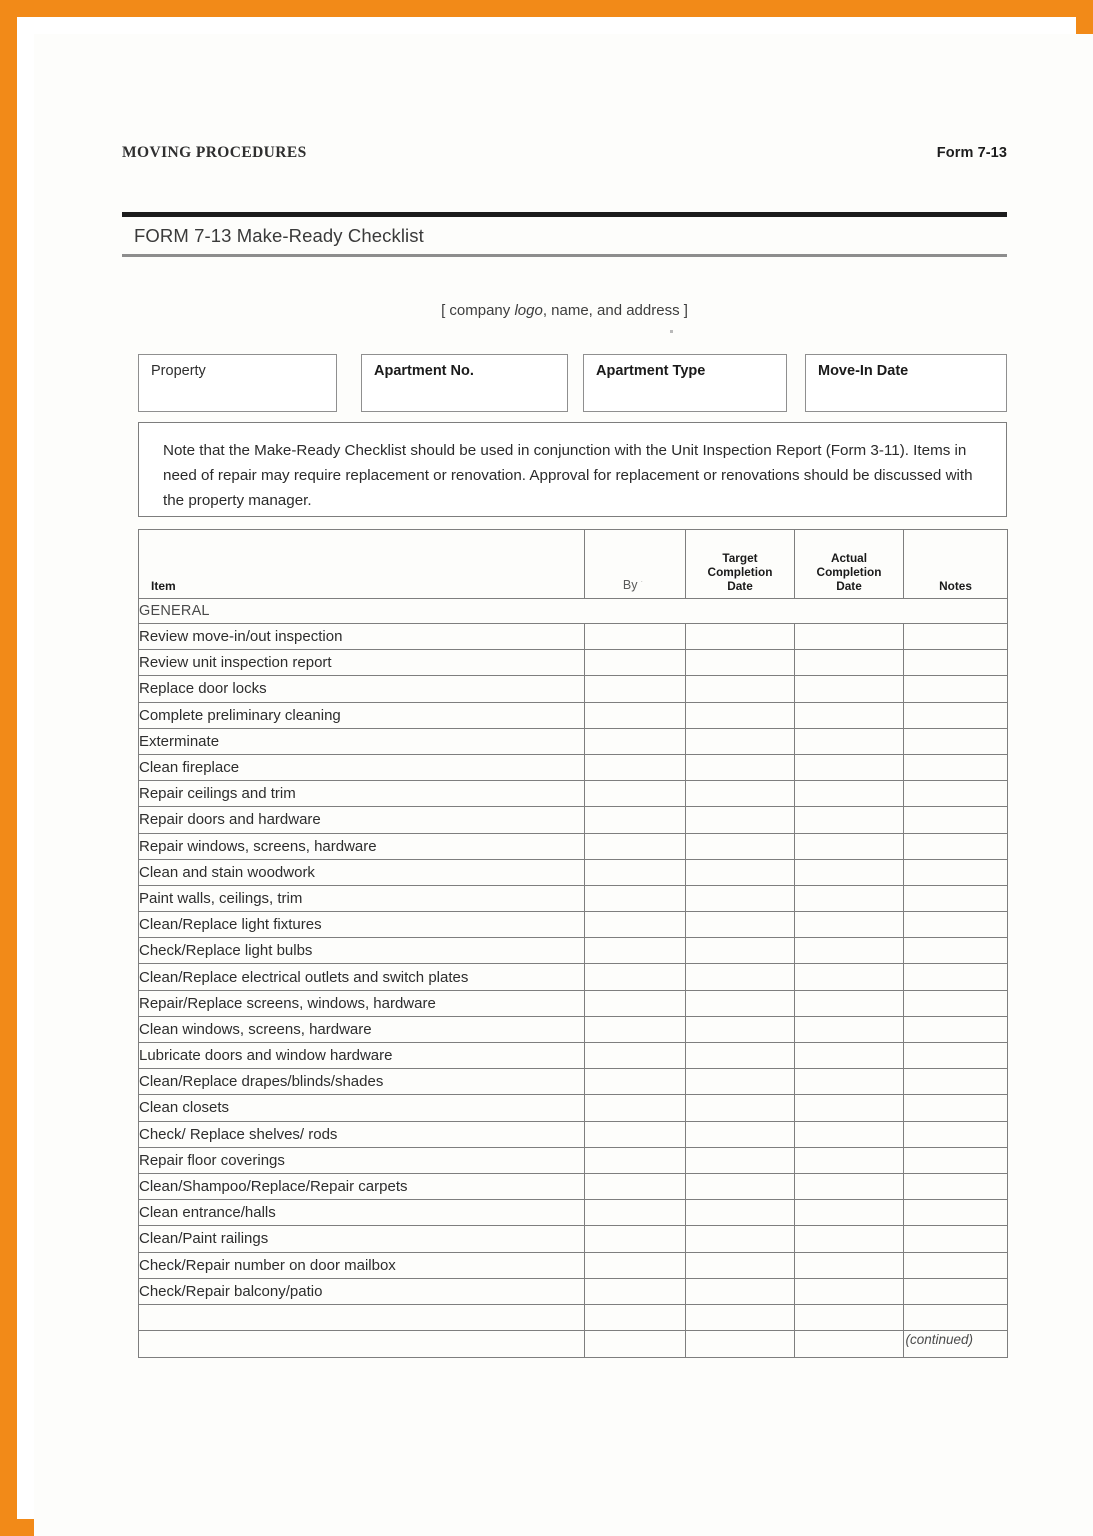 The height and width of the screenshot is (1536, 1093). I want to click on field-property: Property, so click(237, 383).